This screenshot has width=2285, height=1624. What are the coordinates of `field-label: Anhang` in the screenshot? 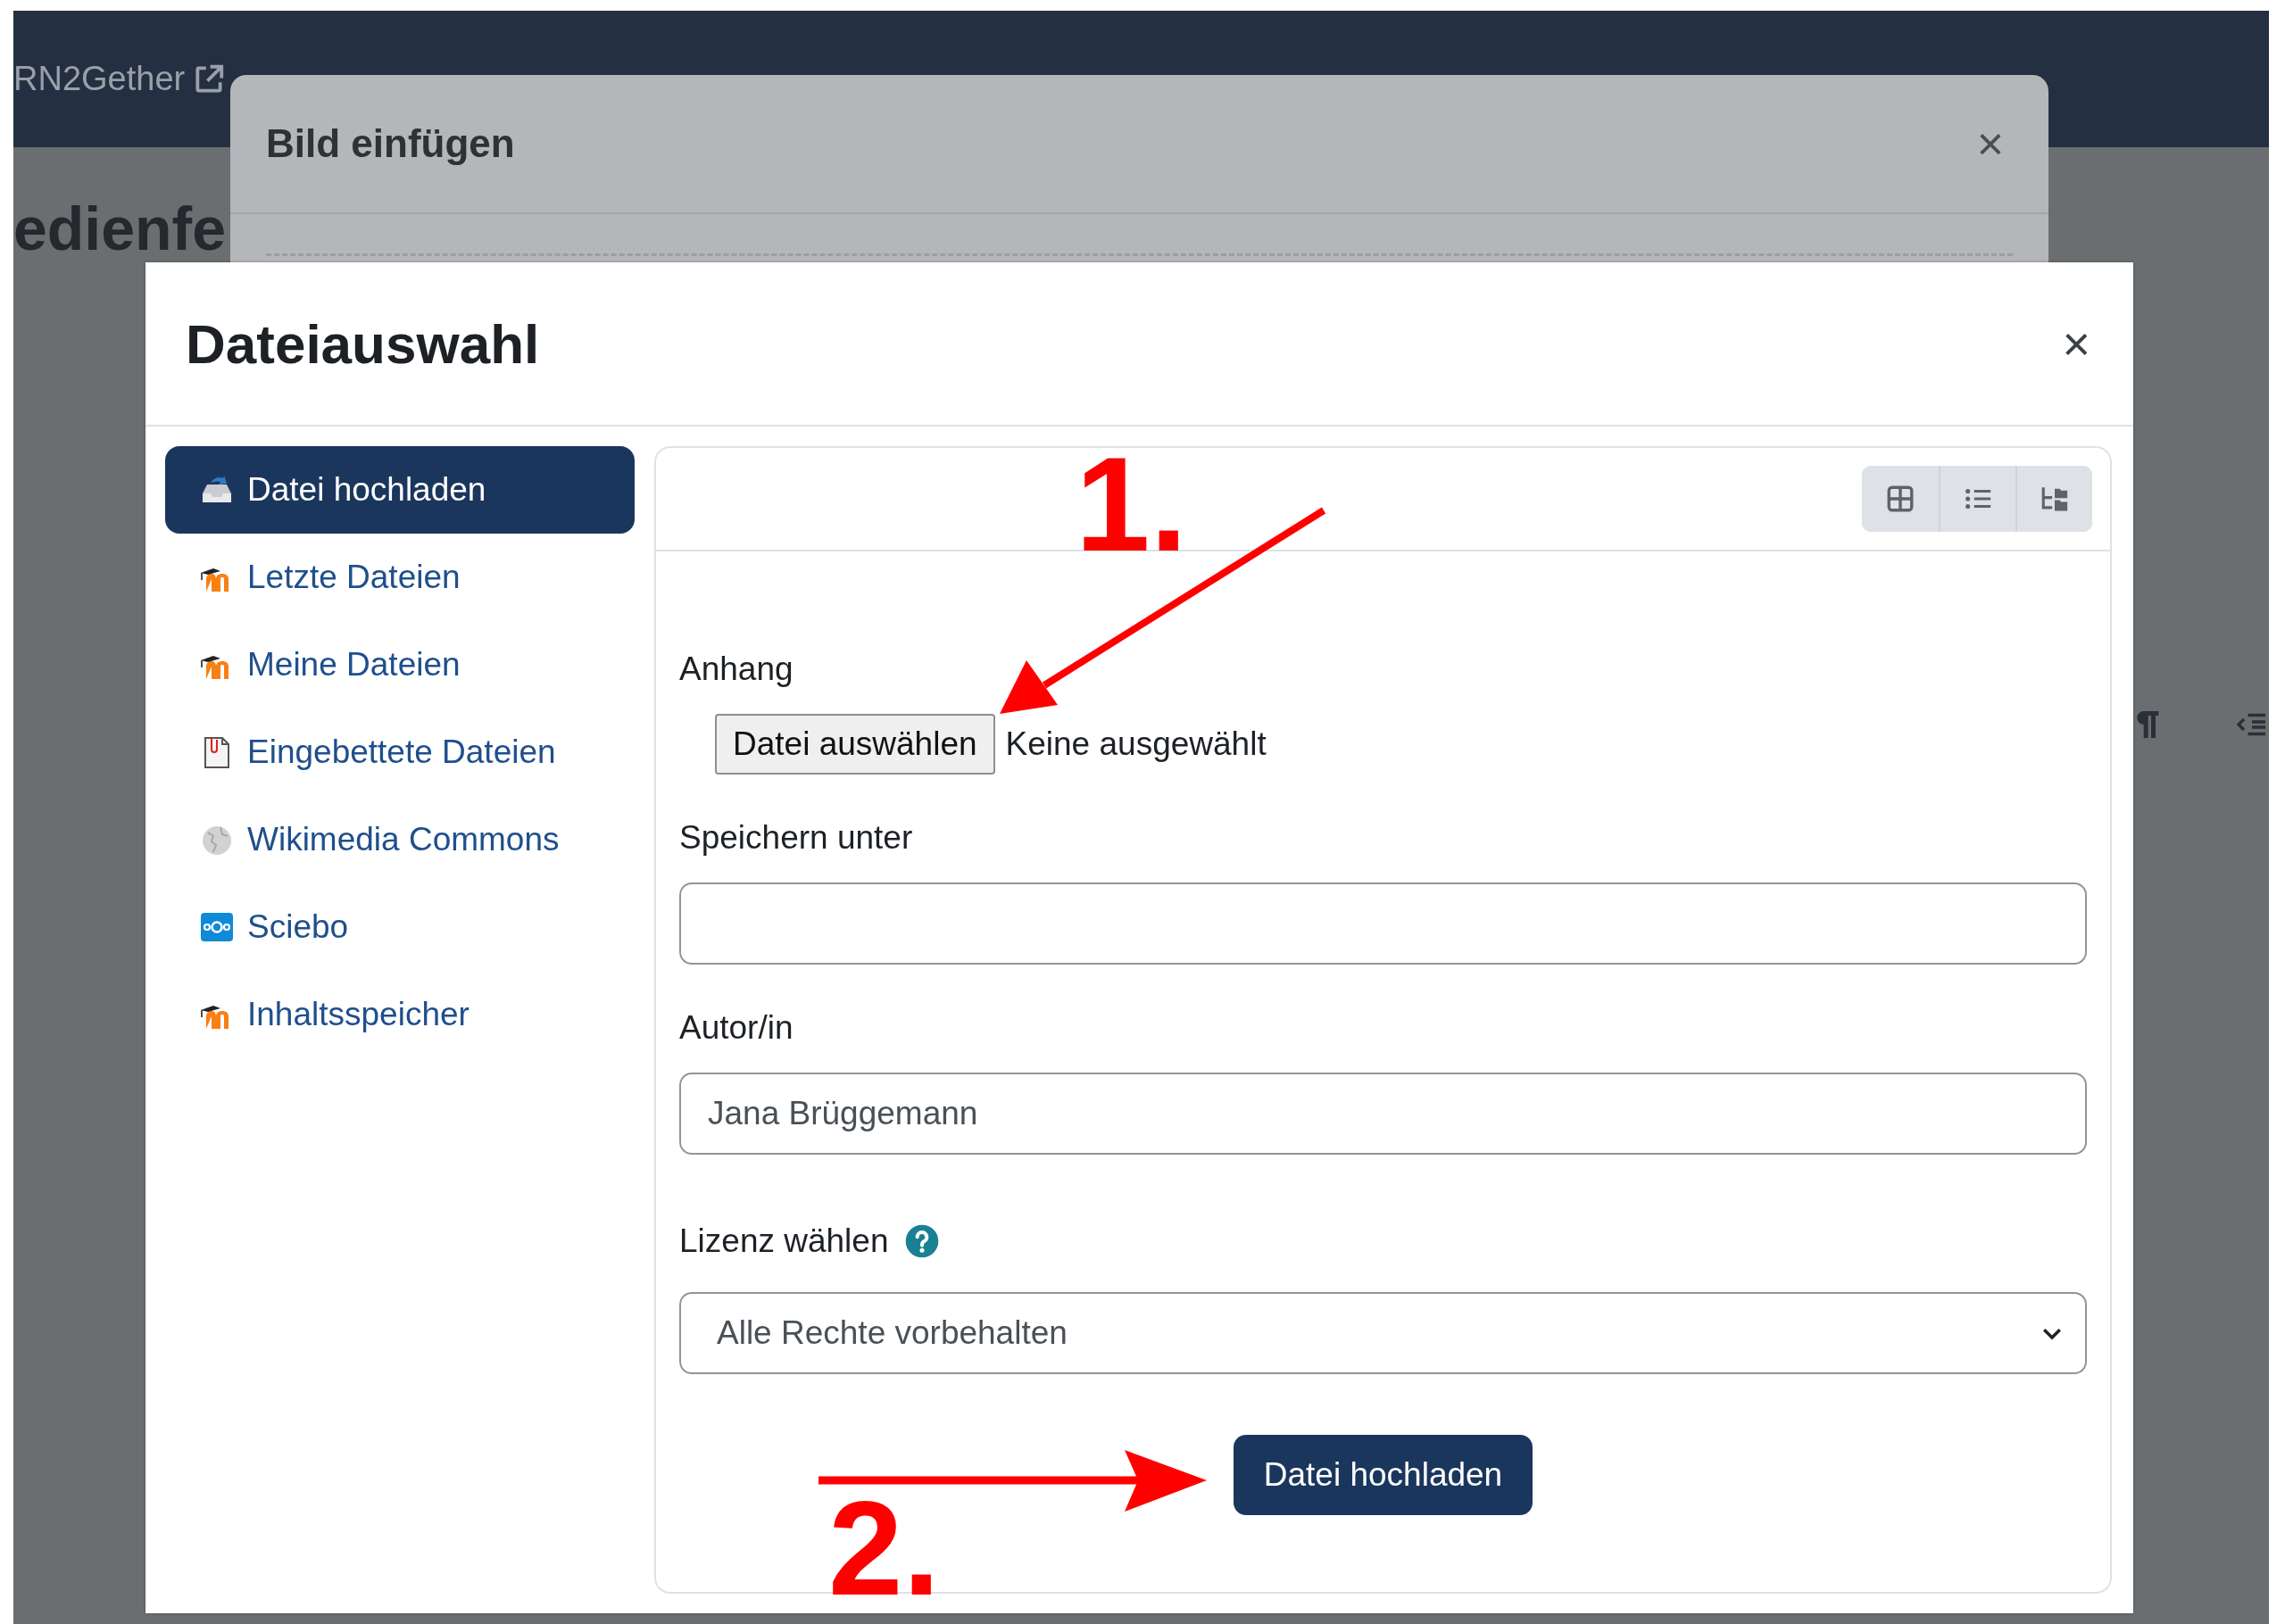 It's located at (736, 669).